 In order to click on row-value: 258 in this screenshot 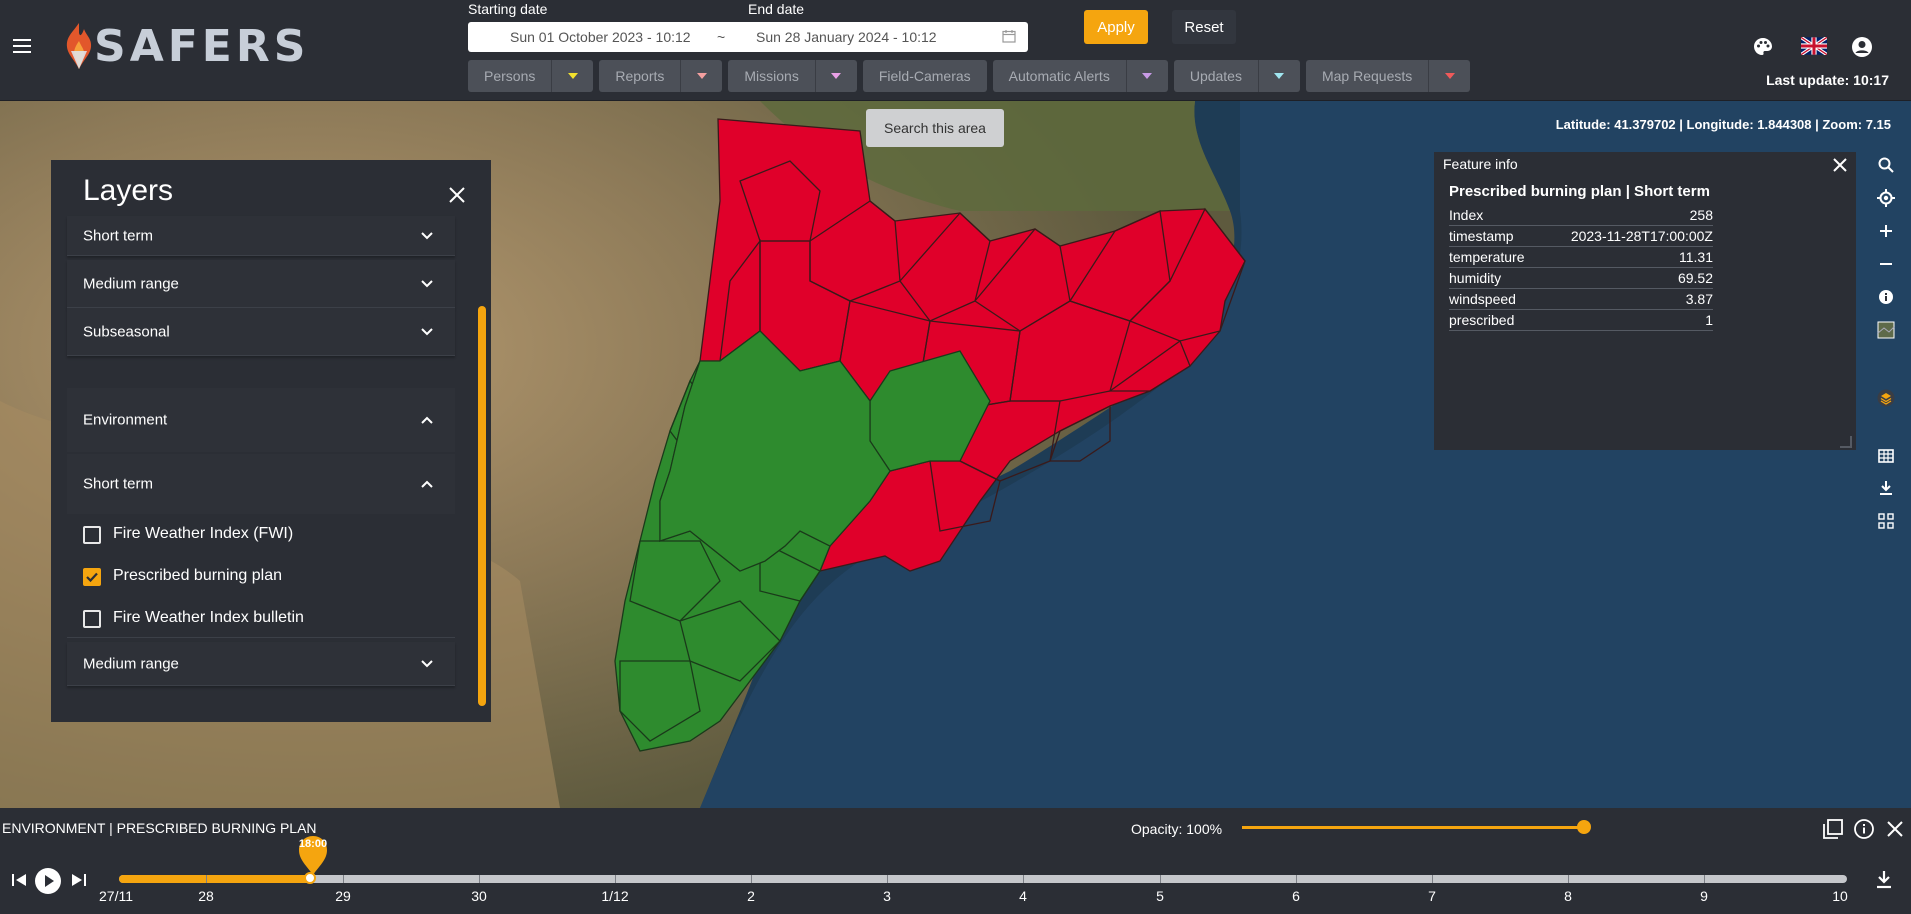, I will do `click(1701, 215)`.